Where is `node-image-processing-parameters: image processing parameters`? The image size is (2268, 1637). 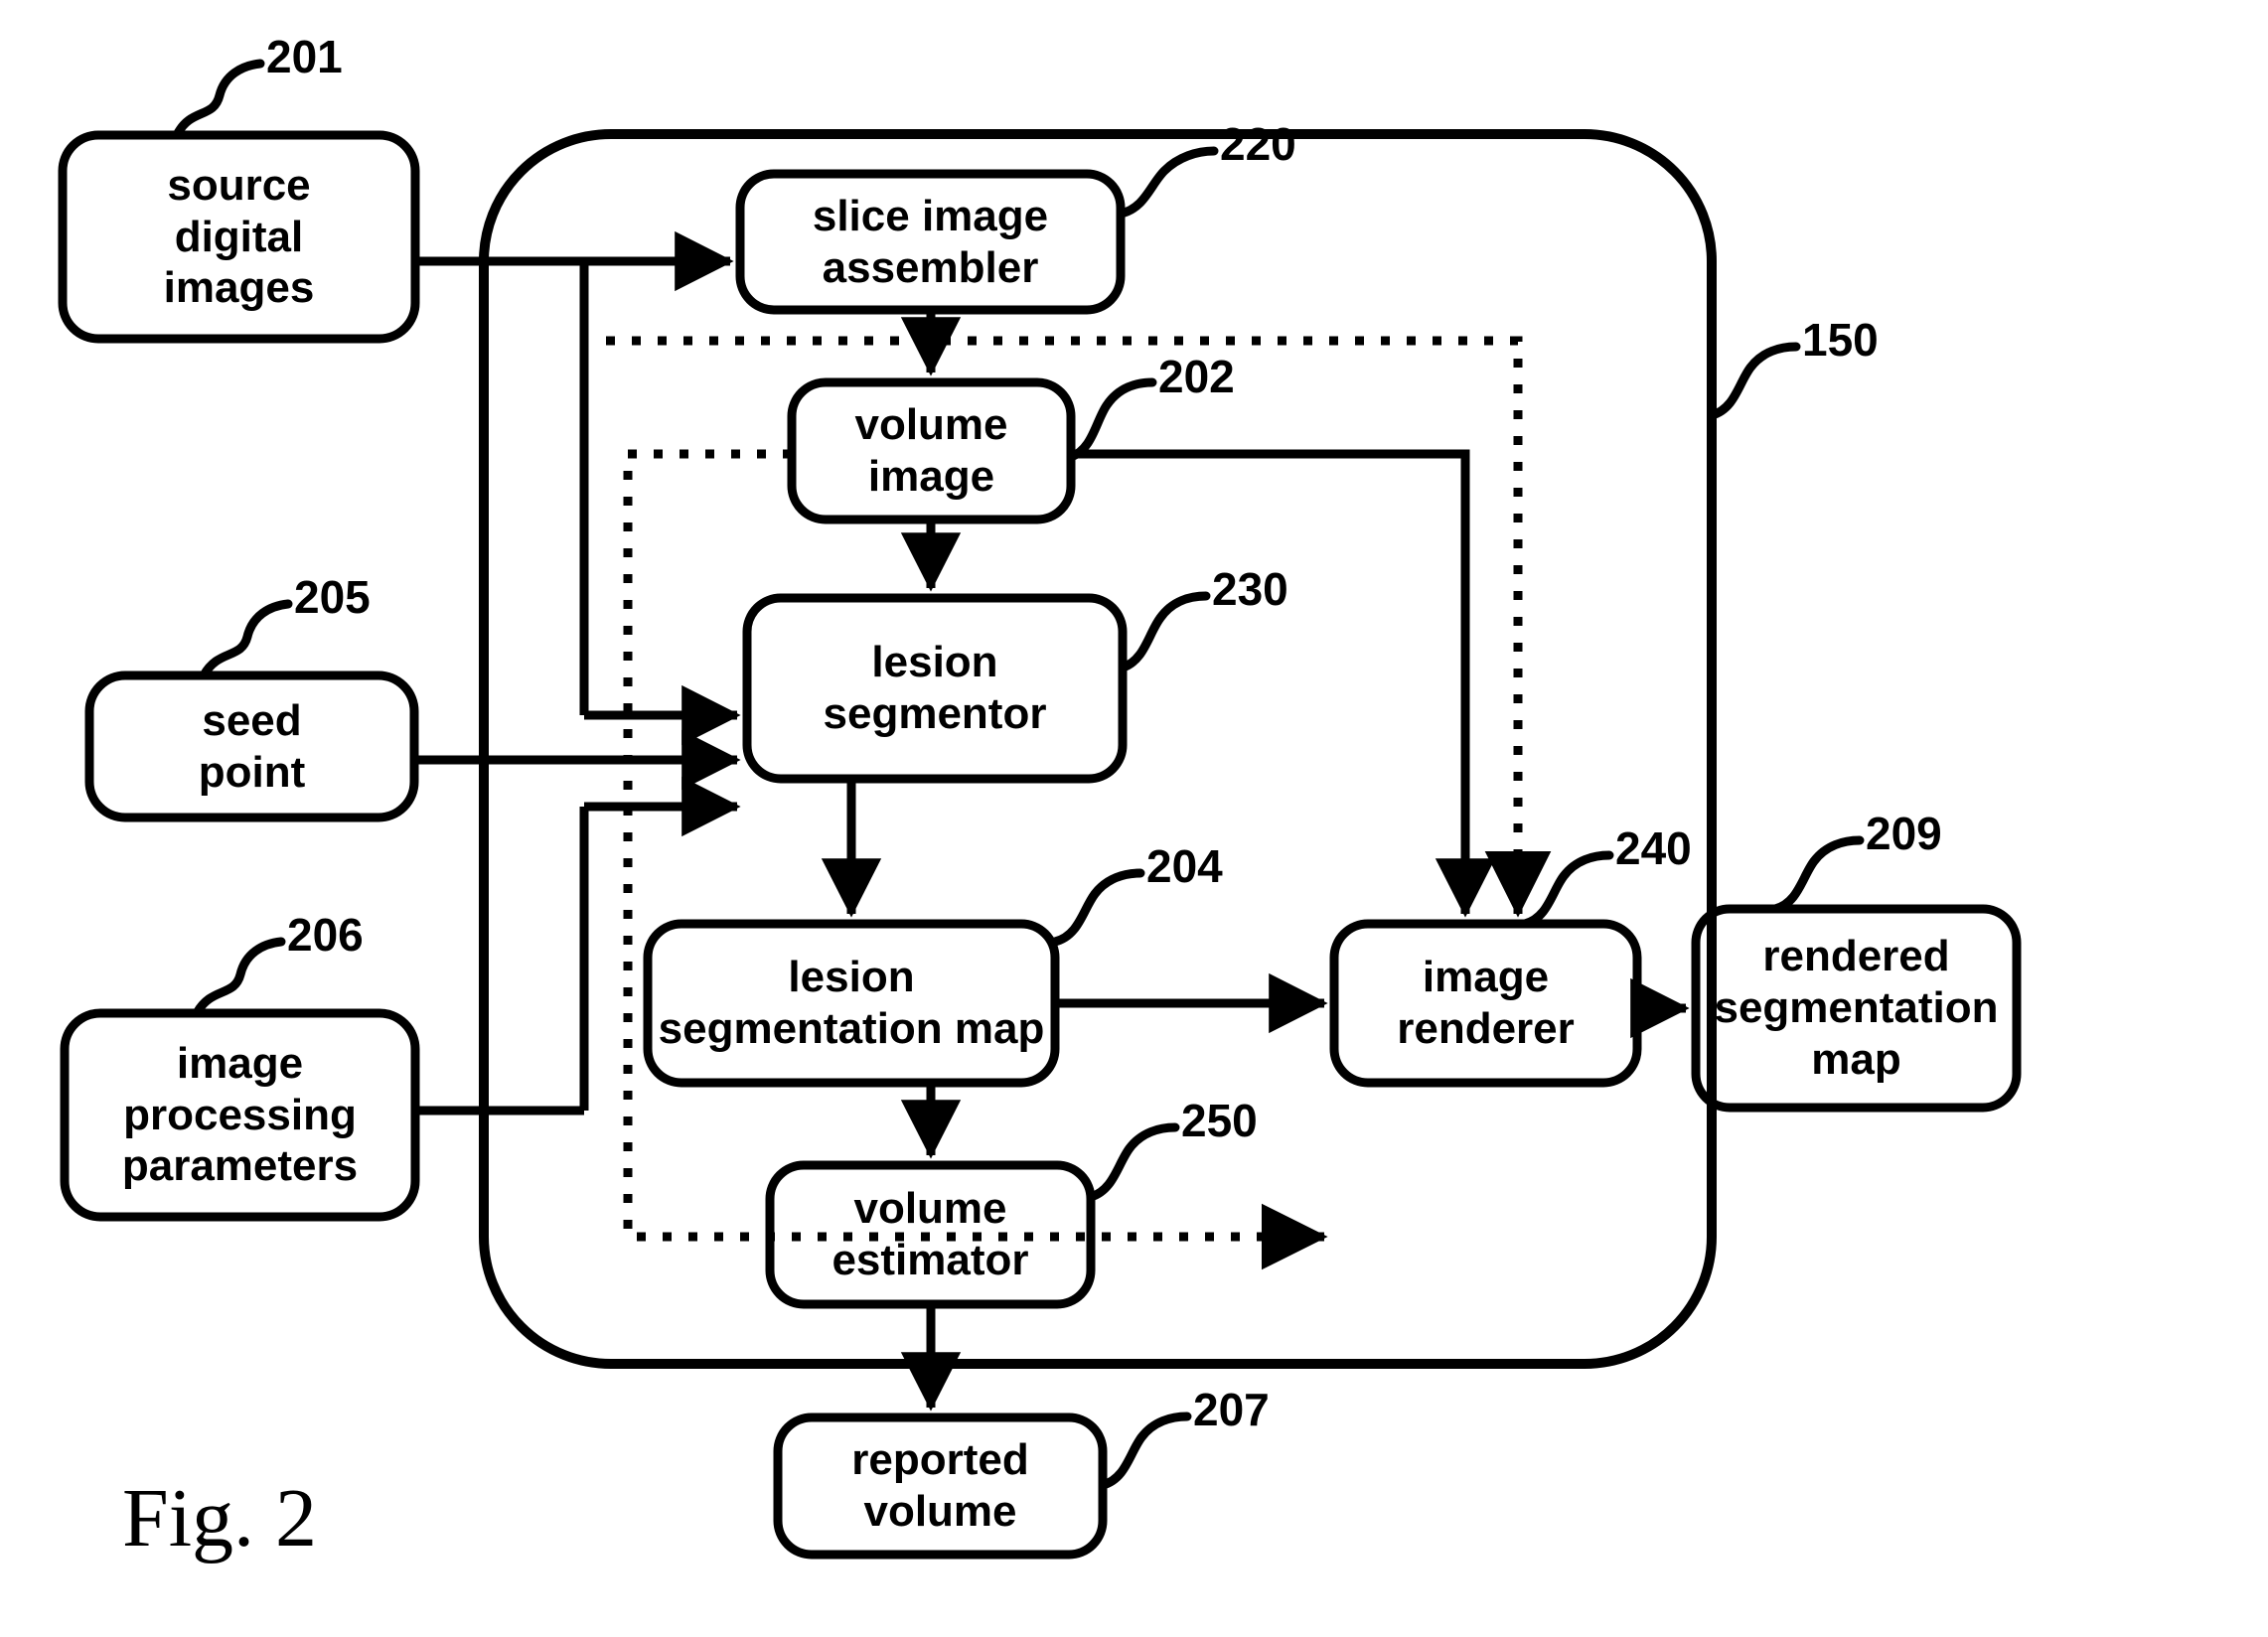
node-image-processing-parameters: image processing parameters is located at coordinates (240, 1115).